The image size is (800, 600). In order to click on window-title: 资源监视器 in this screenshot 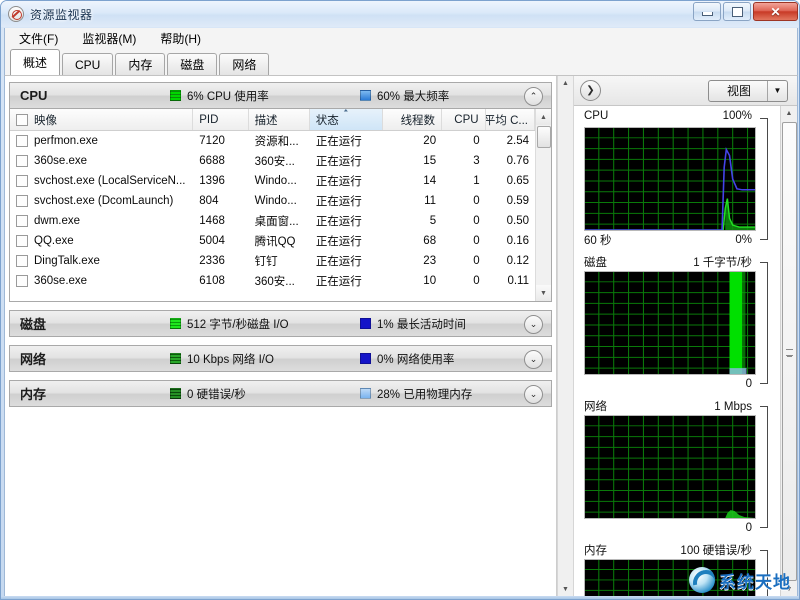, I will do `click(61, 14)`.